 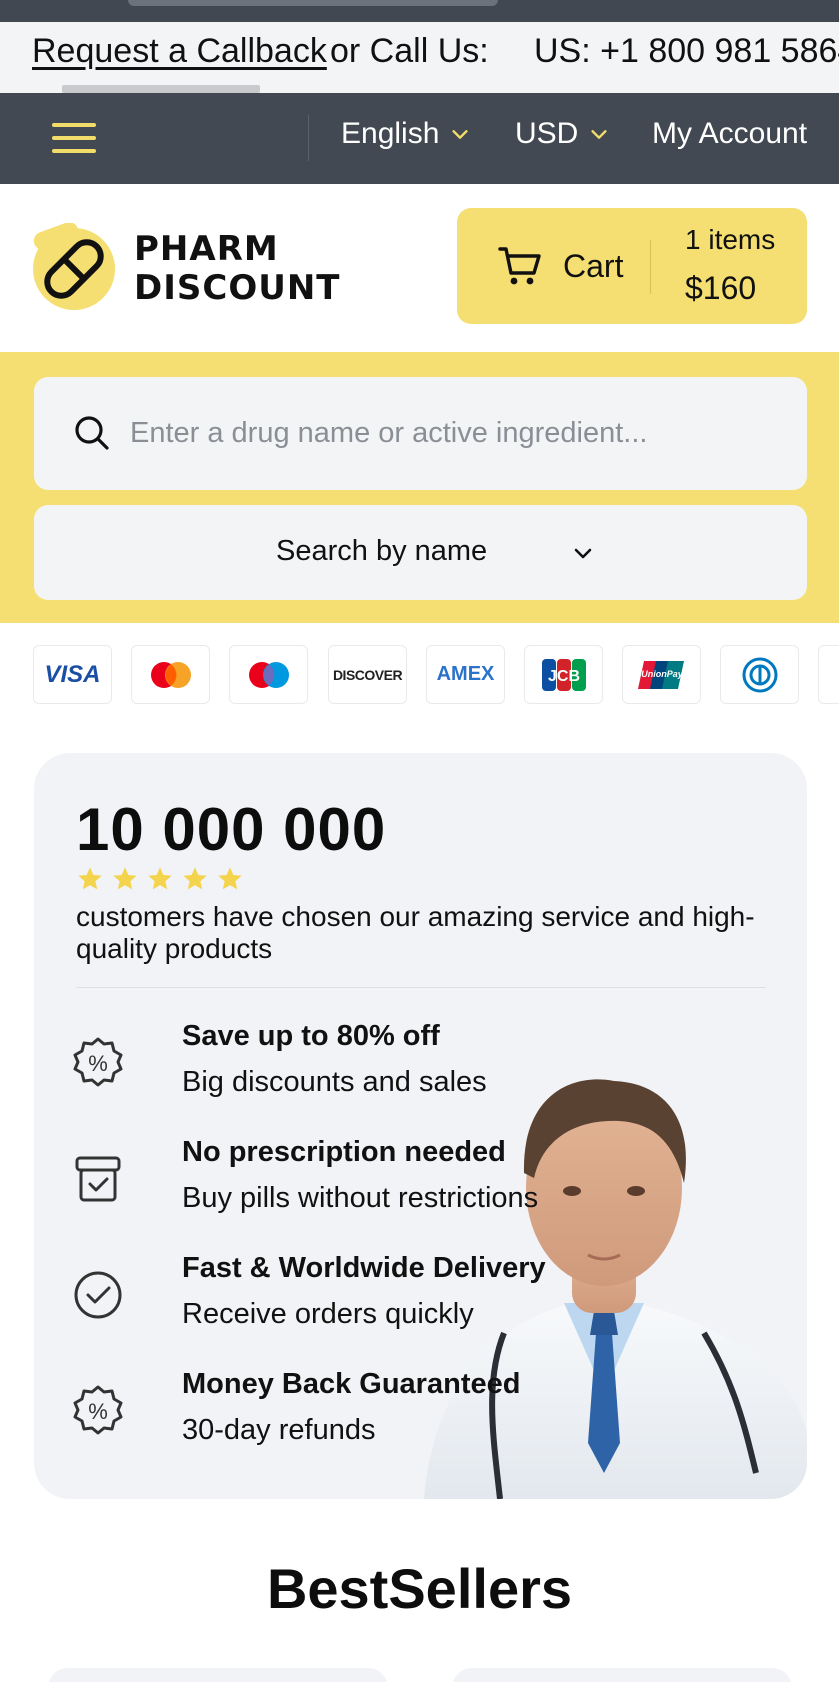 What do you see at coordinates (75, 138) in the screenshot?
I see `menu-icon` at bounding box center [75, 138].